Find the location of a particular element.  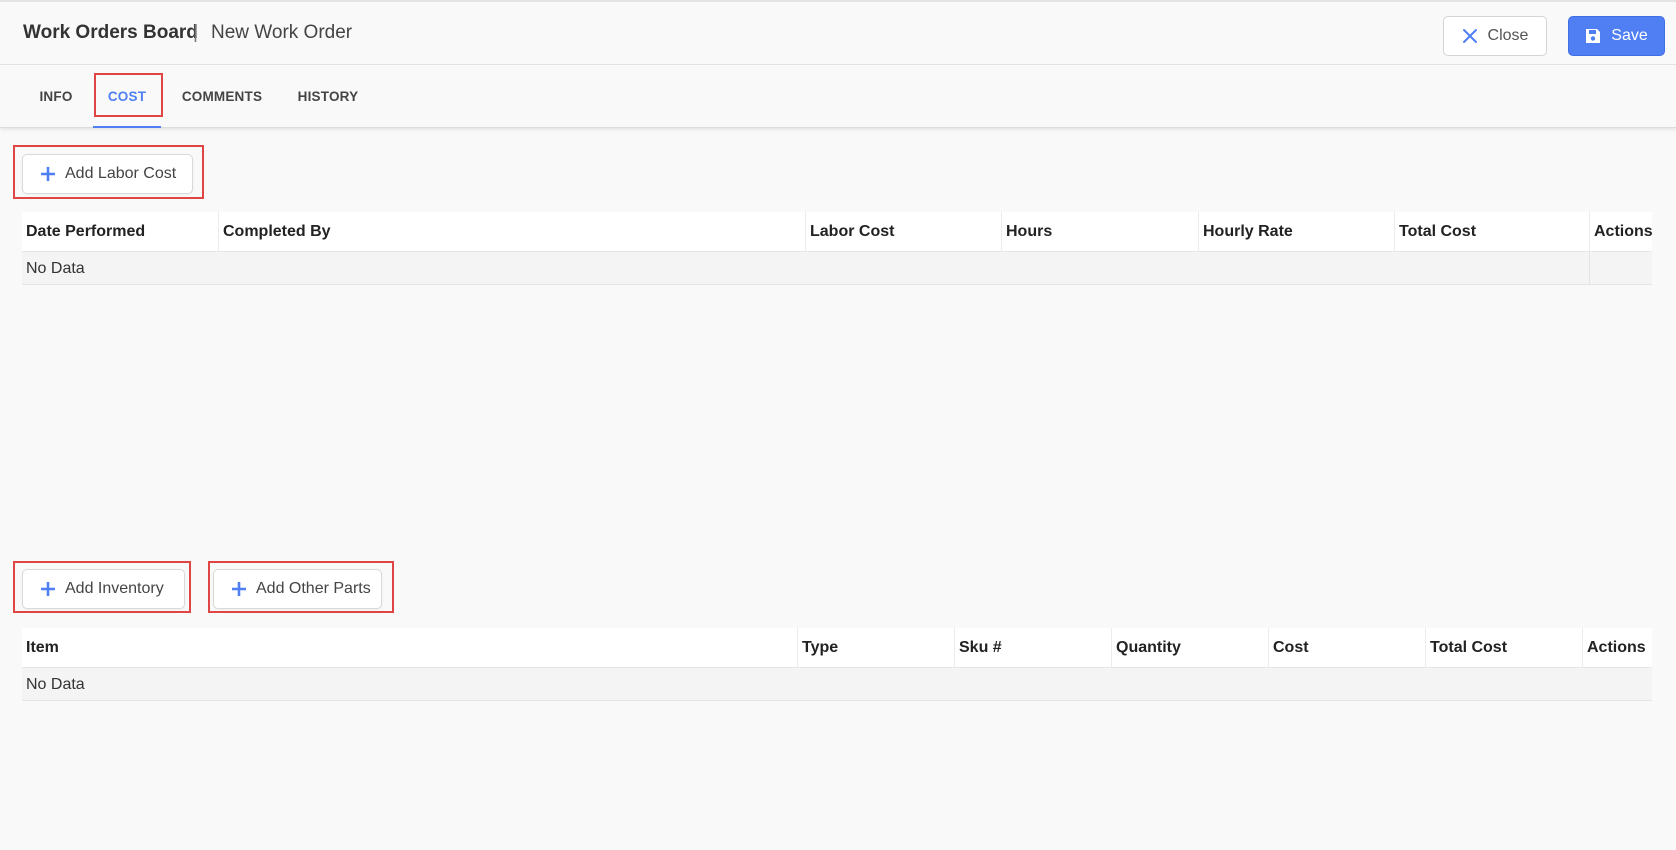

add-other-parts-button: Add Other Parts is located at coordinates (297, 589).